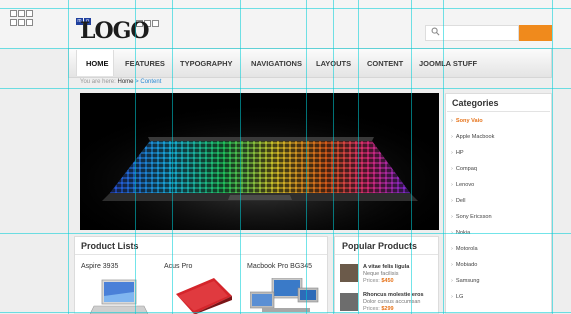  I want to click on category-item: › Samsung, so click(465, 281).